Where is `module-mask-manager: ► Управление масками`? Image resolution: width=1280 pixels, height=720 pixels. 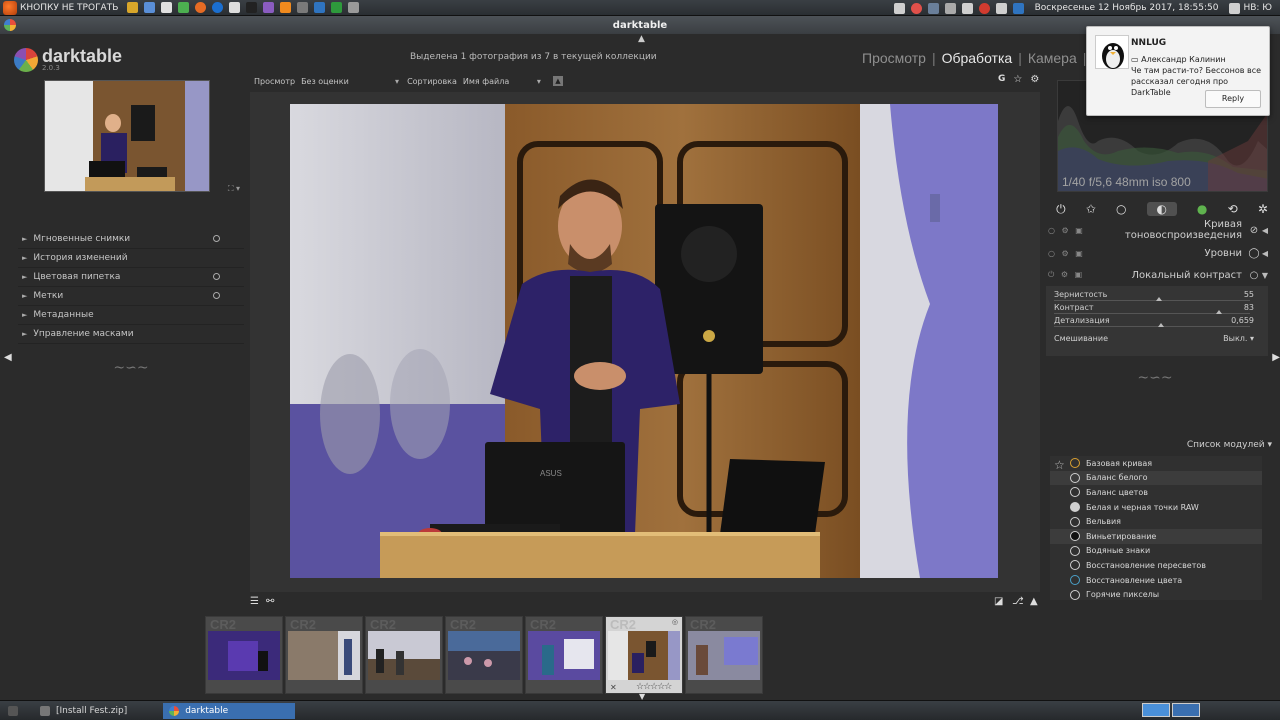 module-mask-manager: ► Управление масками is located at coordinates (131, 334).